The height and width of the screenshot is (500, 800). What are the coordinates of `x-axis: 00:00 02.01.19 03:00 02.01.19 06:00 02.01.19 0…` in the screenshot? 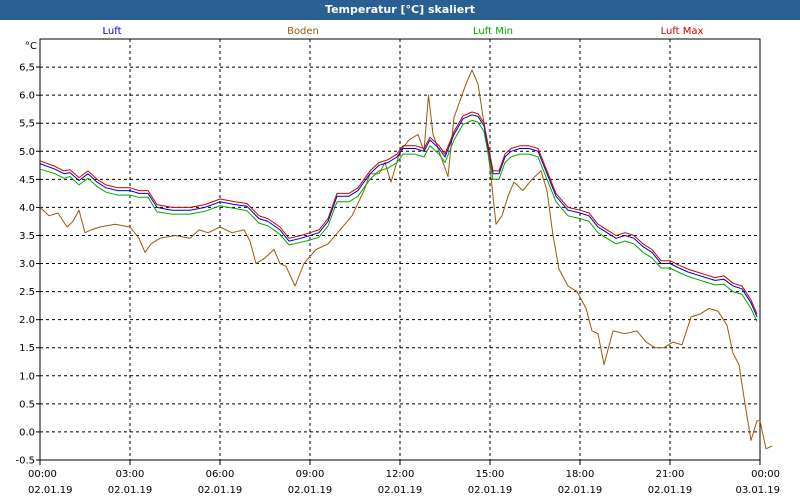 It's located at (404, 478).